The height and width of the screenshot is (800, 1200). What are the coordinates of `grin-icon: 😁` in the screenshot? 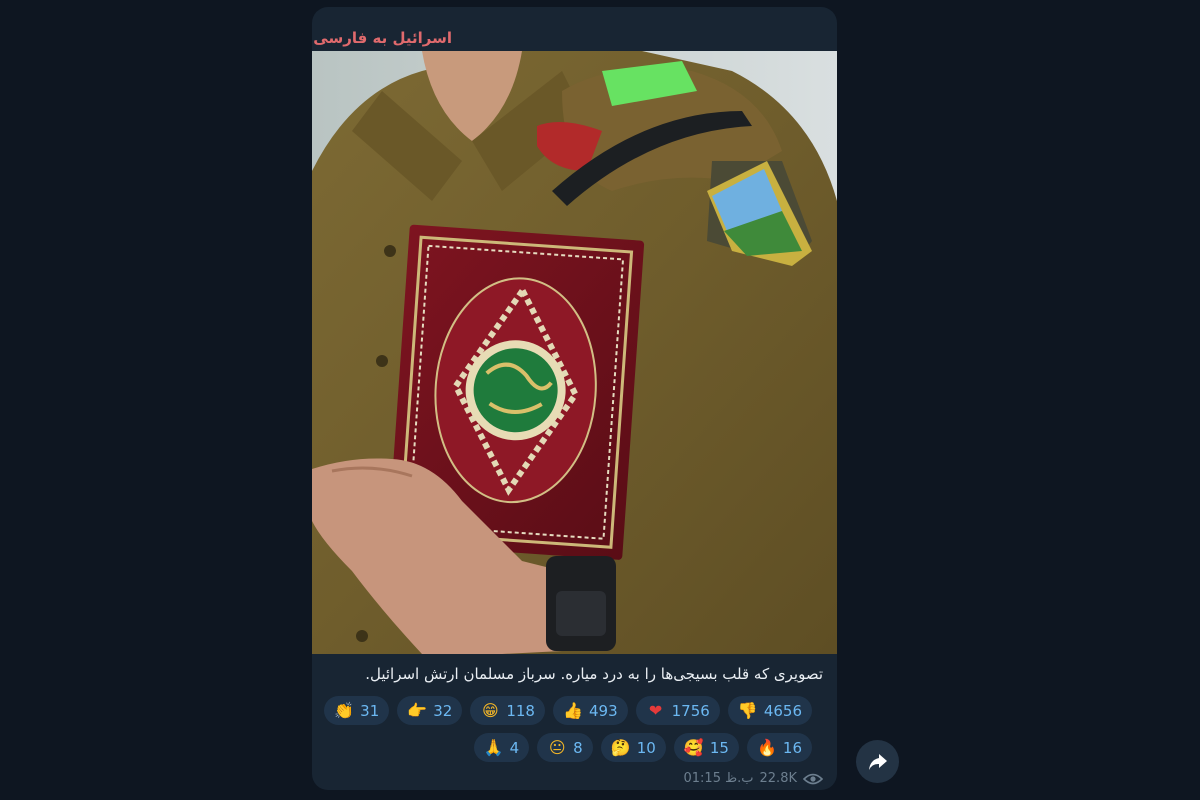 It's located at (490, 710).